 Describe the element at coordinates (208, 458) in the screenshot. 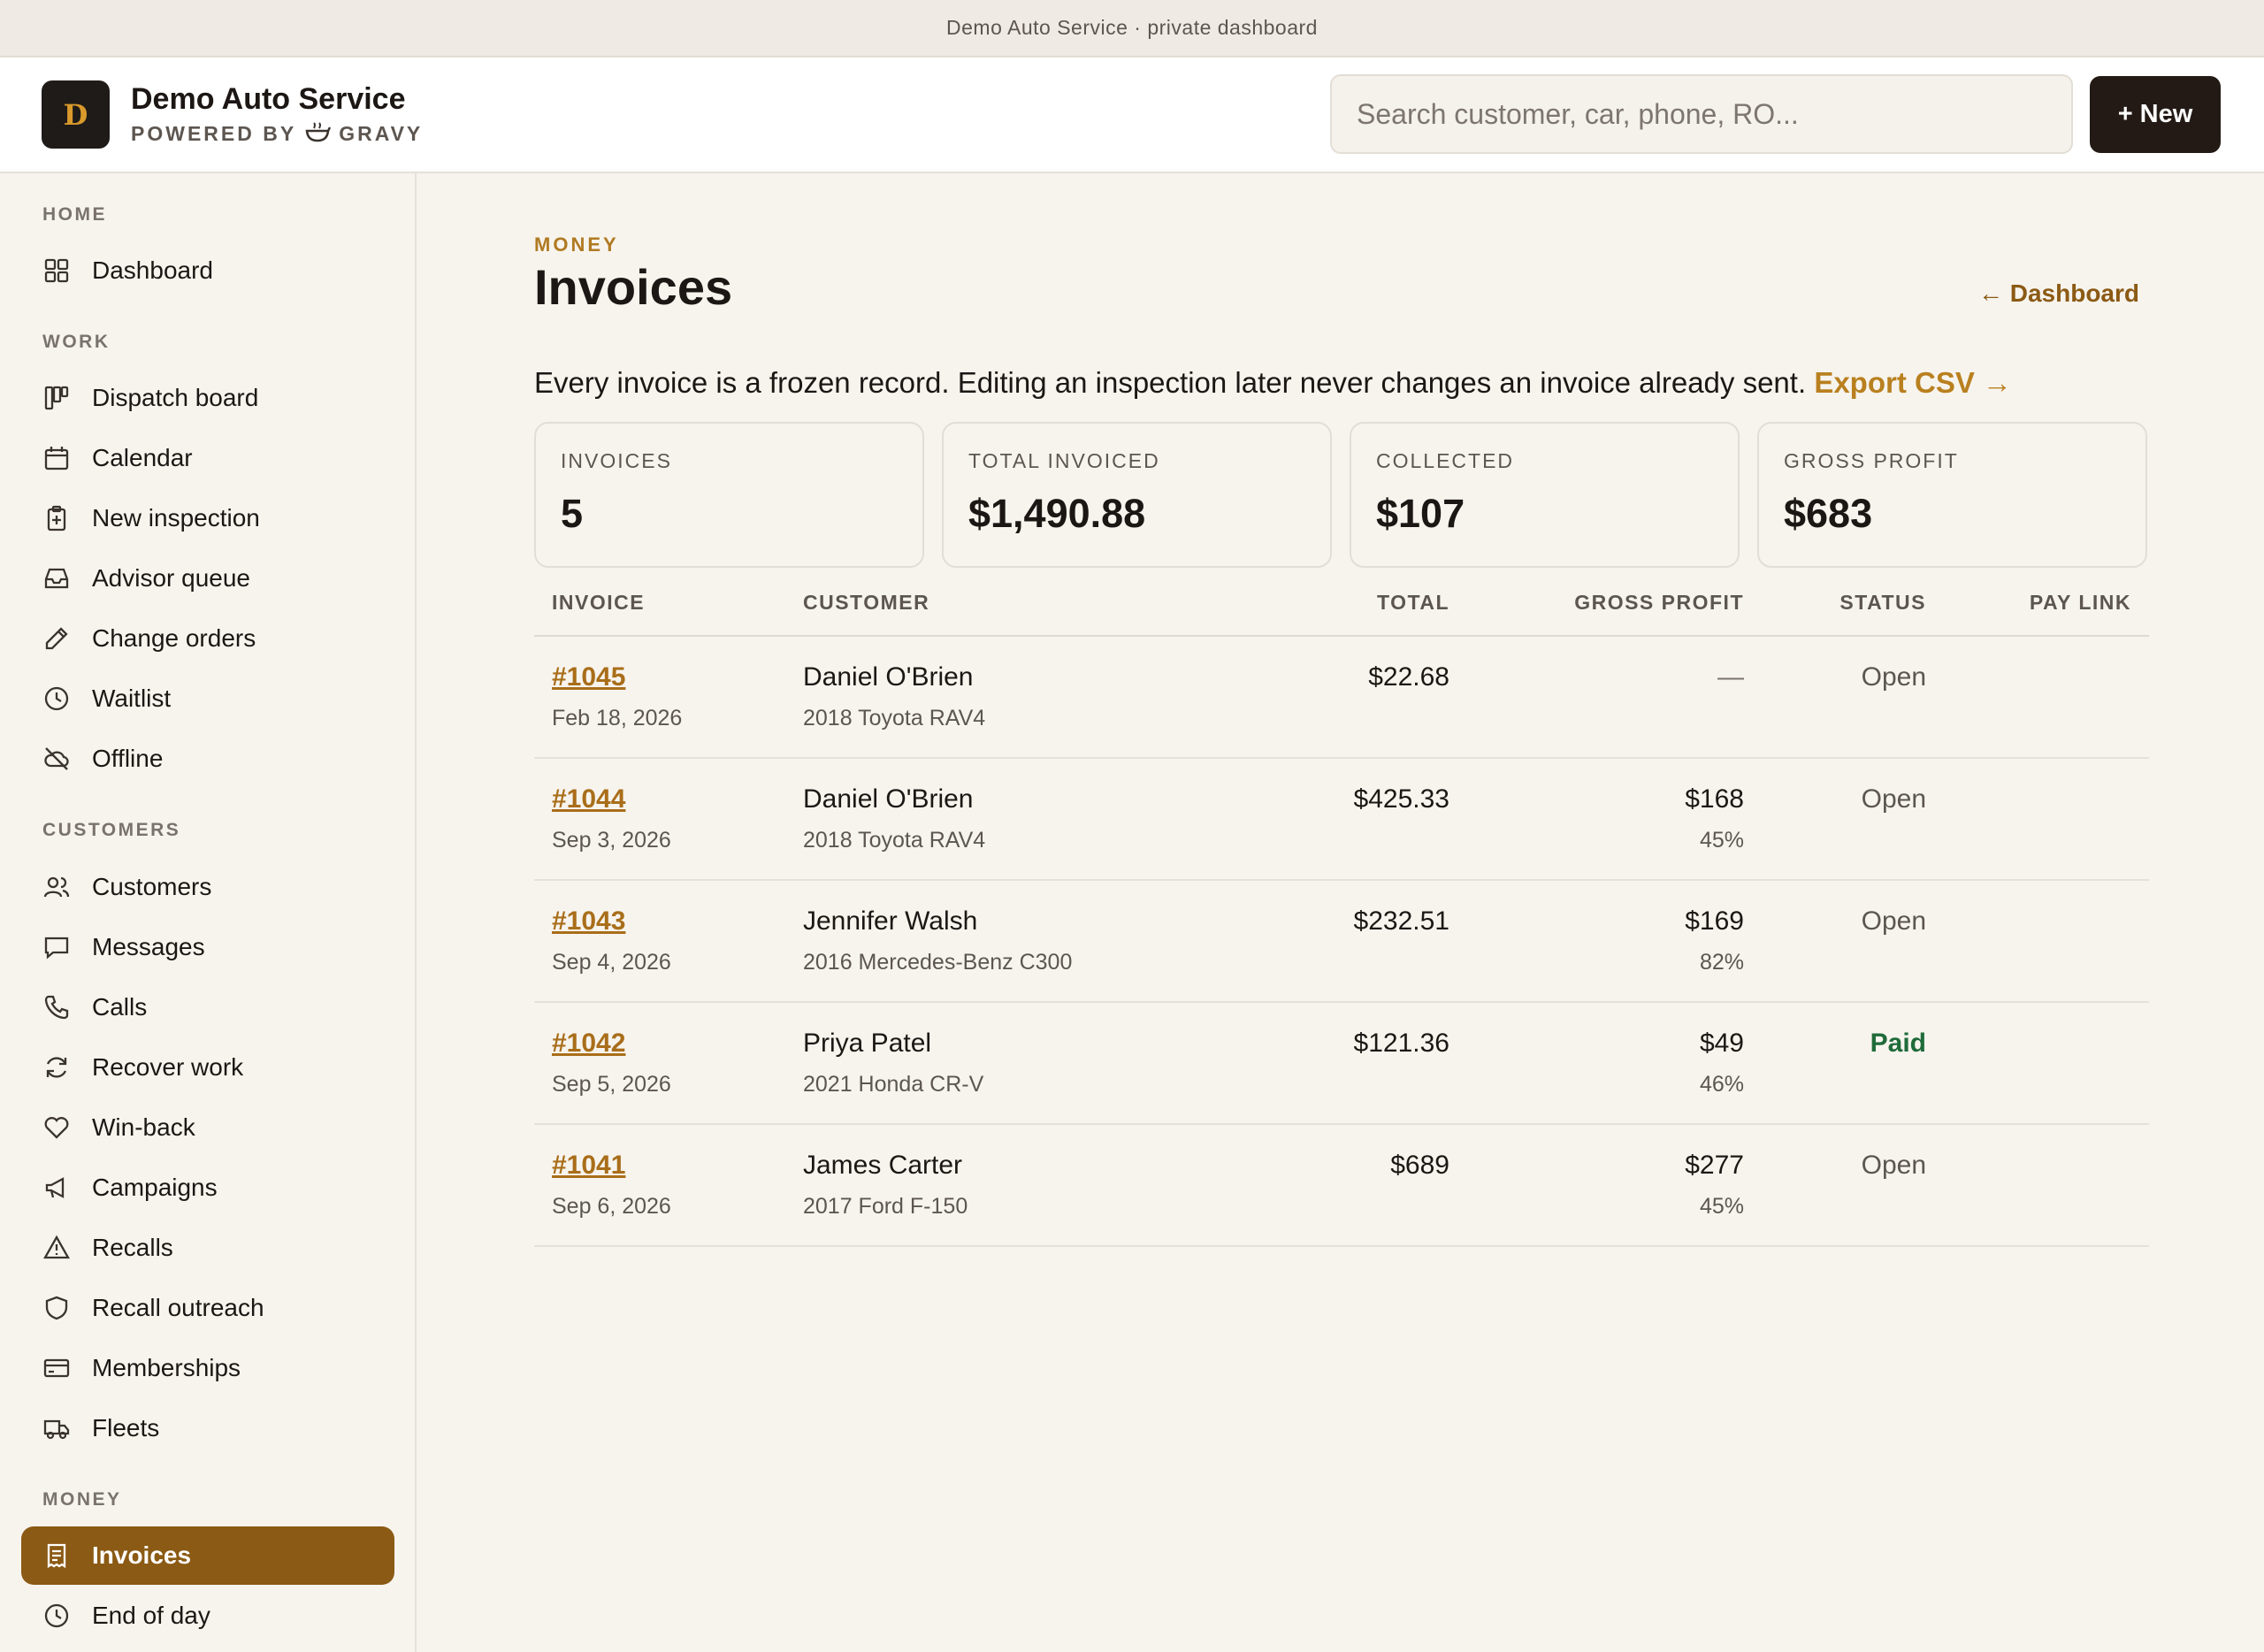

I see `sidebar-item-calendar: Calendar` at that location.